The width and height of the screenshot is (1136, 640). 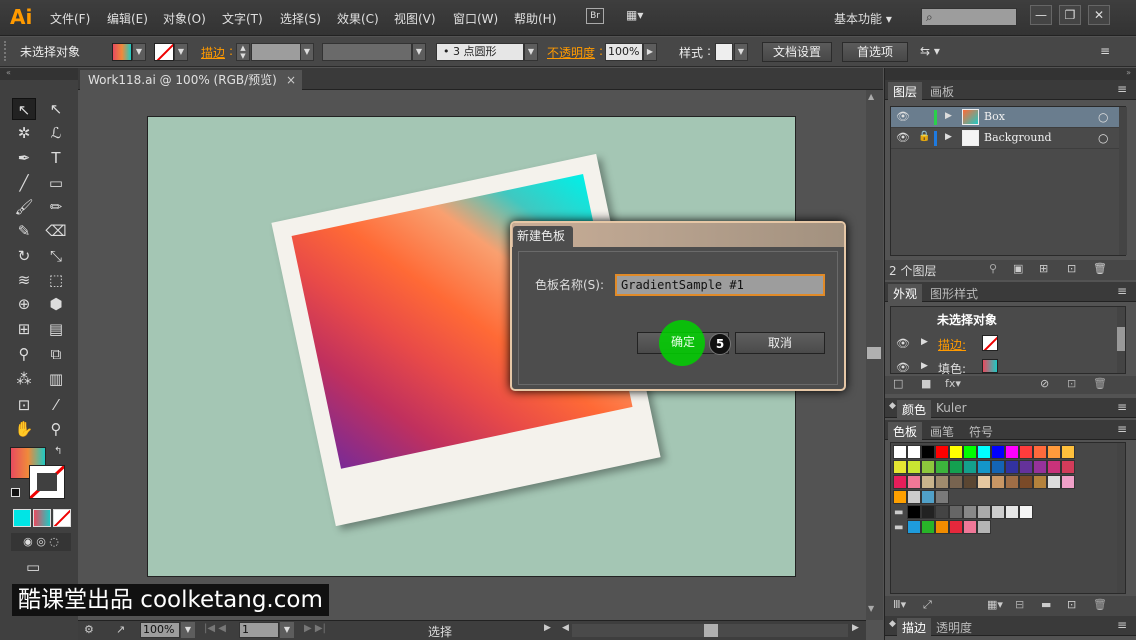 What do you see at coordinates (903, 116) in the screenshot?
I see `visibility-eye-icon: 👁` at bounding box center [903, 116].